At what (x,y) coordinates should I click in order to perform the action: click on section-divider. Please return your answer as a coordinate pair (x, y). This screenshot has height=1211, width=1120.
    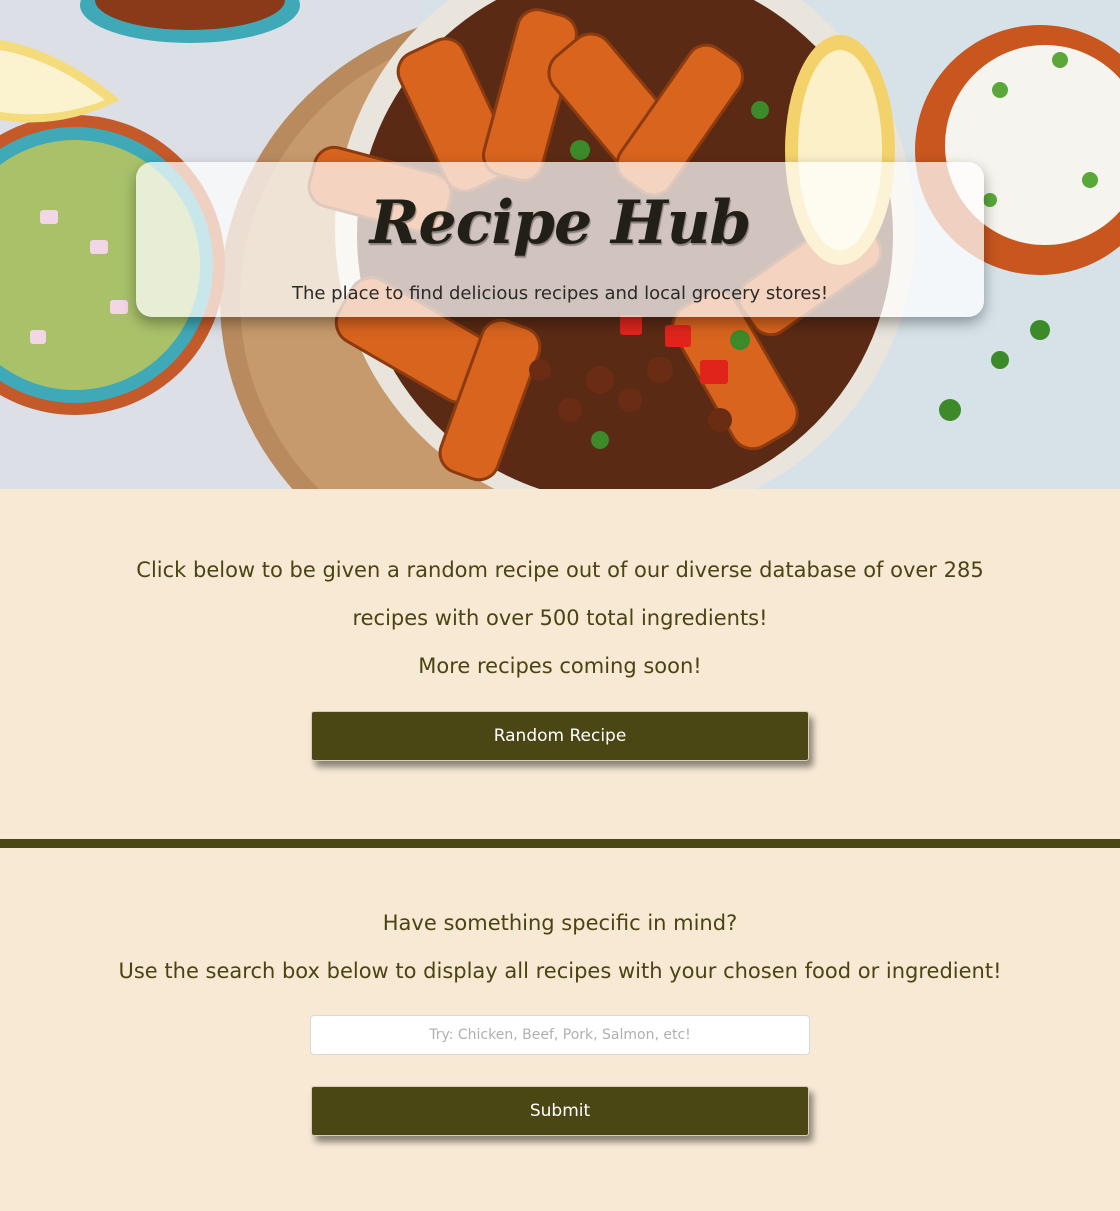
    Looking at the image, I should click on (560, 843).